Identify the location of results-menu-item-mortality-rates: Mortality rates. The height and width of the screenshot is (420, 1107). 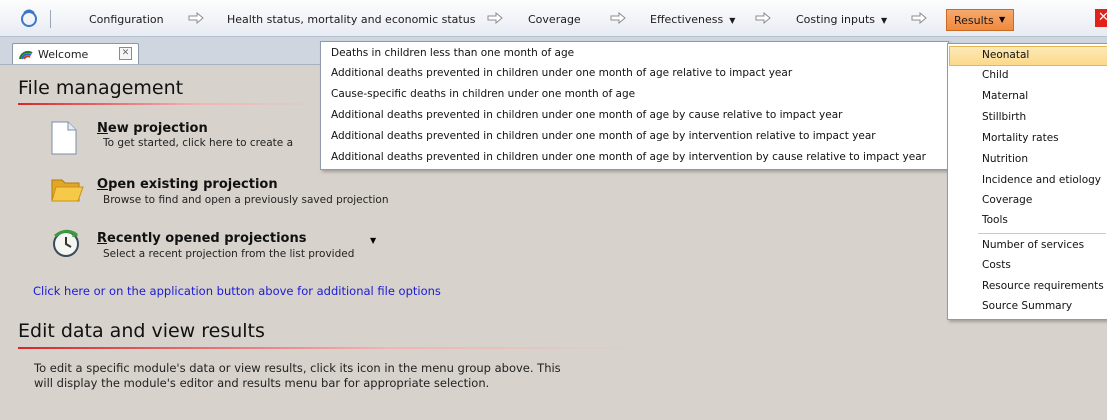
(1020, 138).